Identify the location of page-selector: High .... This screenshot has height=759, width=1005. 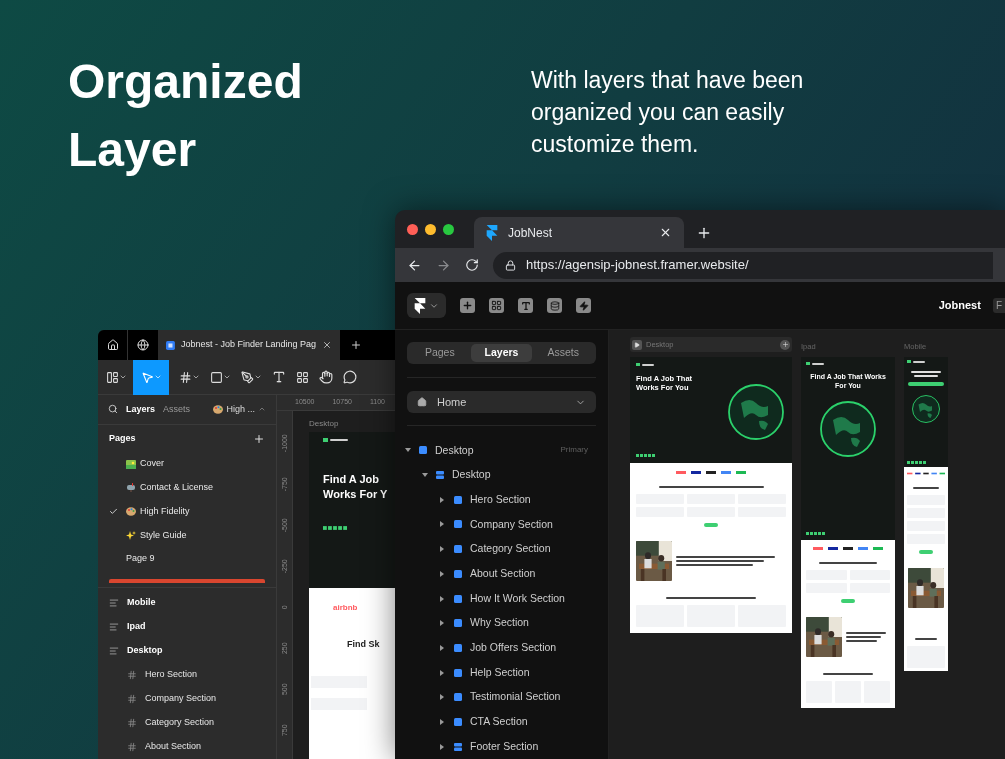
(239, 409).